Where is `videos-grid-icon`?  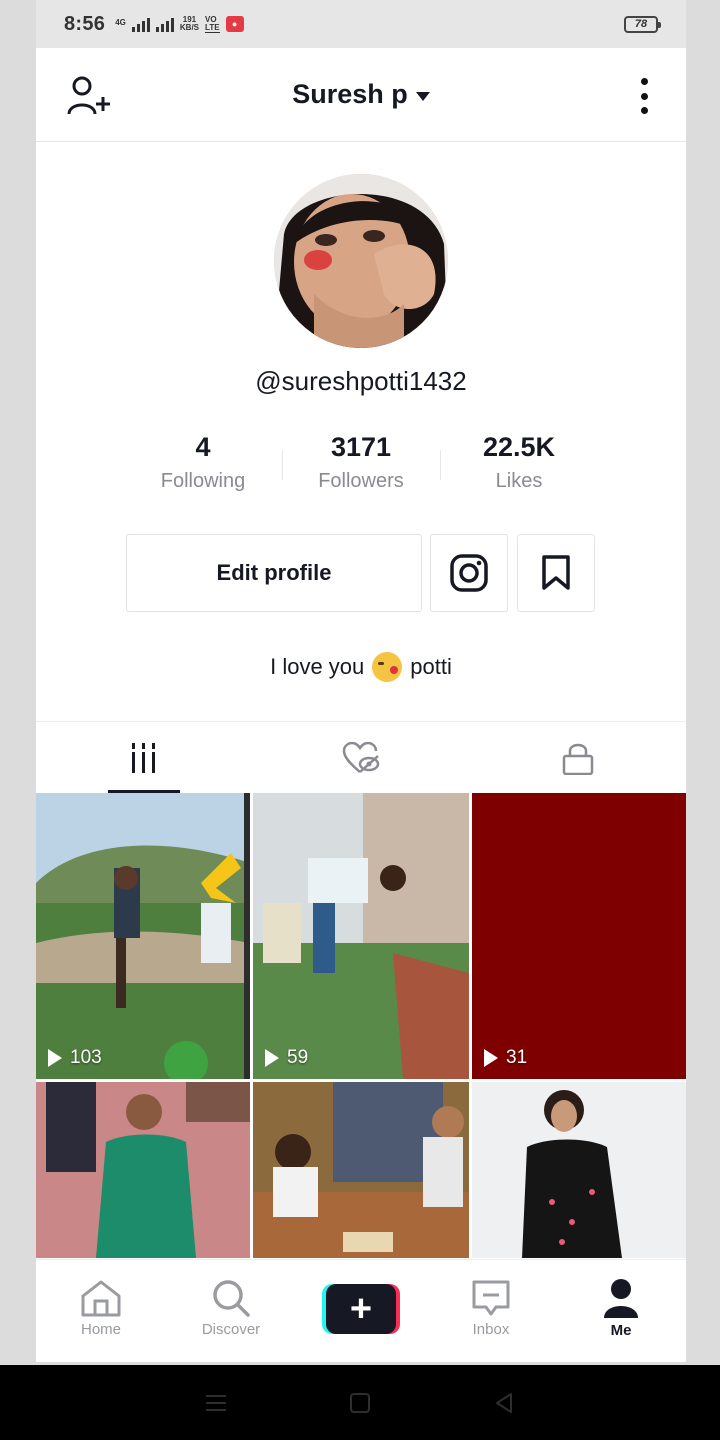
videos-grid-icon is located at coordinates (144, 757).